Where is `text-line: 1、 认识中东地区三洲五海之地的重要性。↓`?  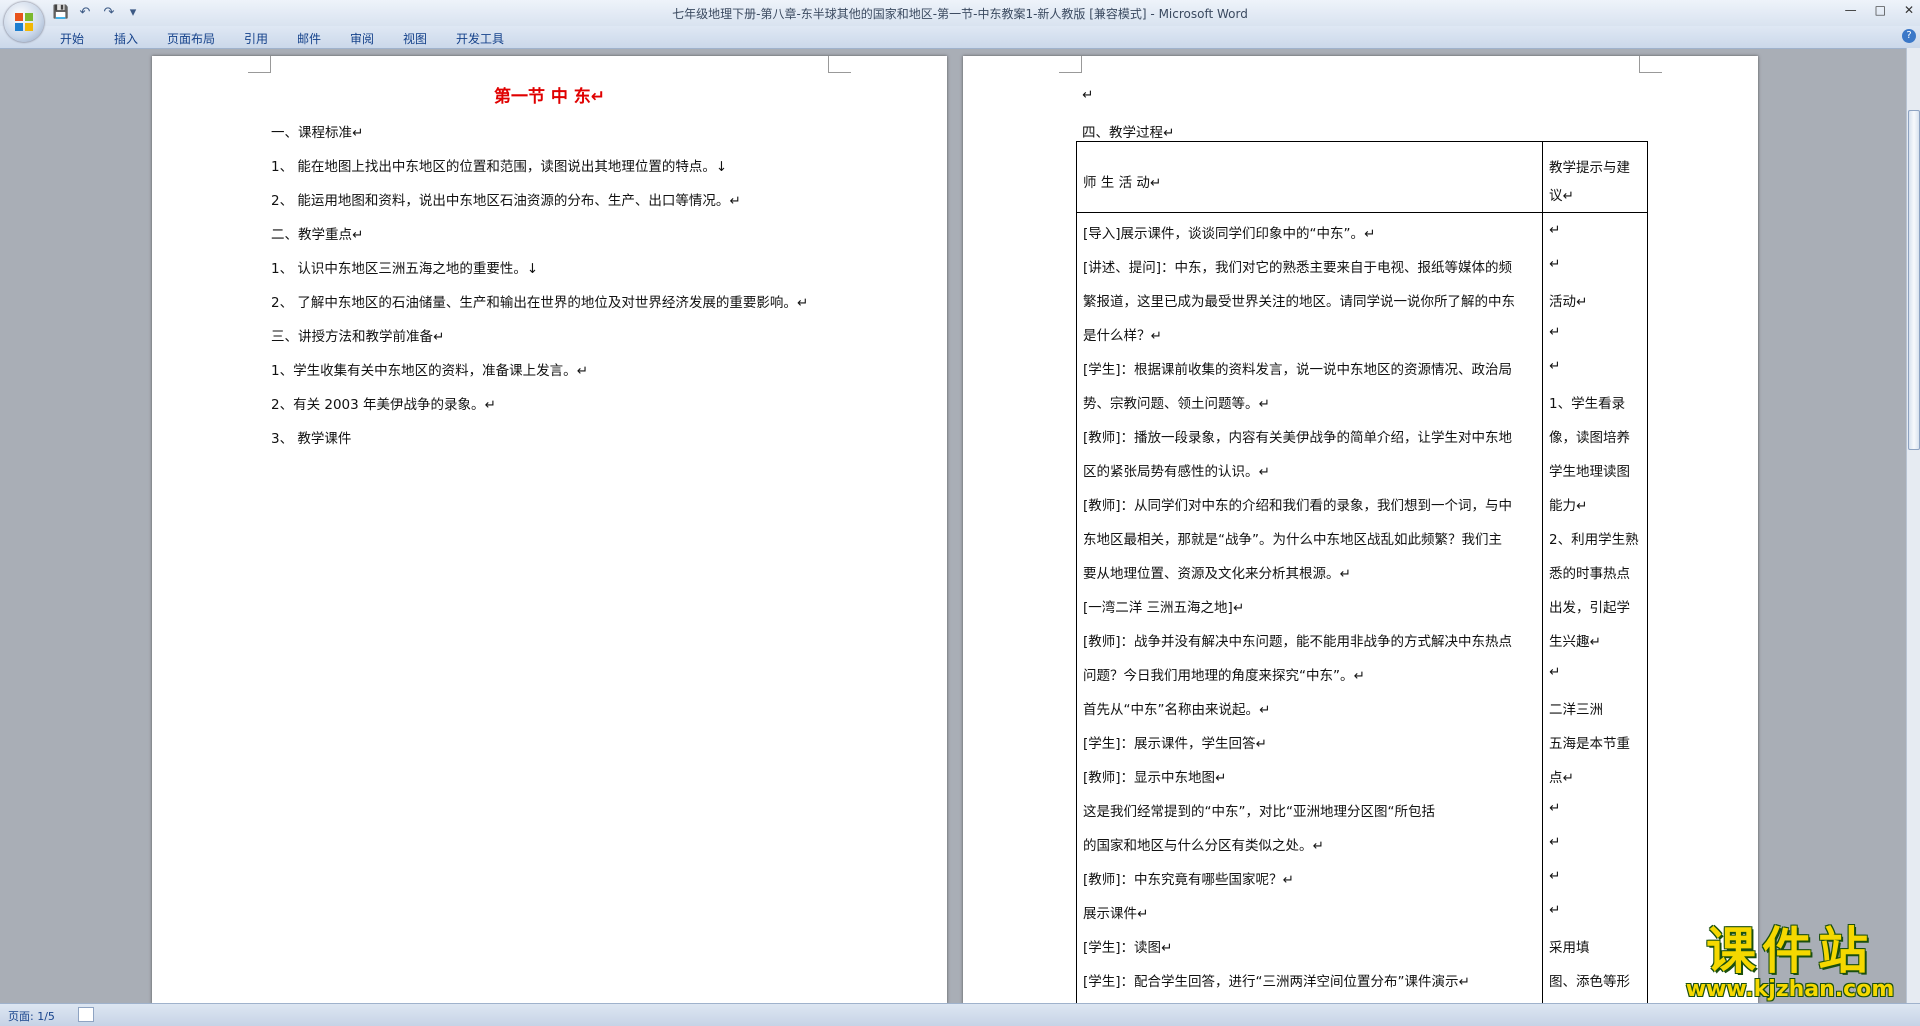
text-line: 1、 认识中东地区三洲五海之地的重要性。↓ is located at coordinates (405, 269).